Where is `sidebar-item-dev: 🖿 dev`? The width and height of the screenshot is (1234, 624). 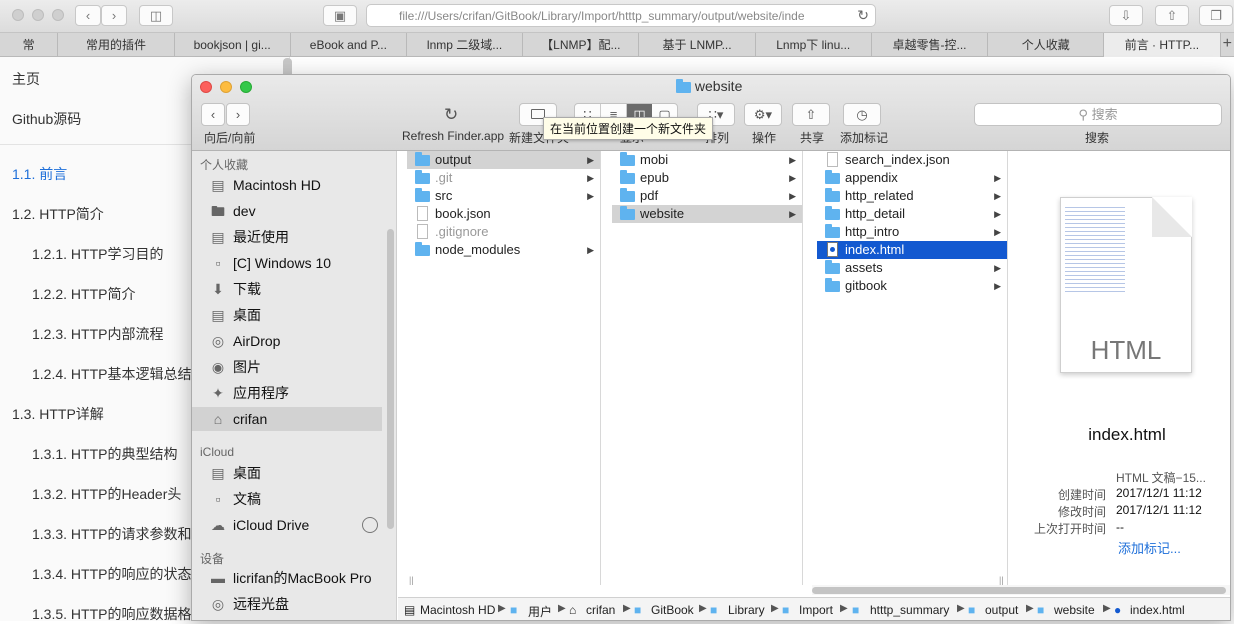
sidebar-item-dev: 🖿 dev is located at coordinates (287, 211).